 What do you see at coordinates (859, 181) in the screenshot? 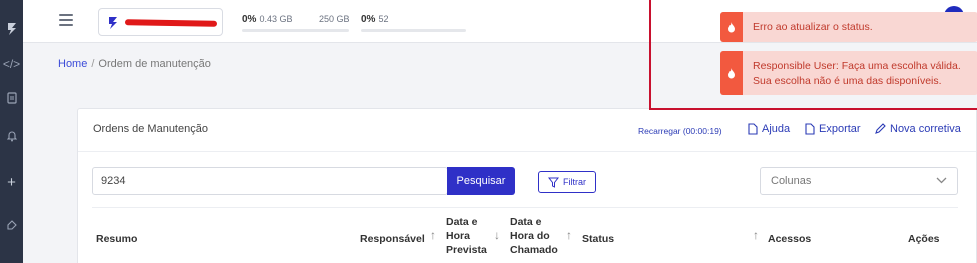
I see `columns-select: Colunas` at bounding box center [859, 181].